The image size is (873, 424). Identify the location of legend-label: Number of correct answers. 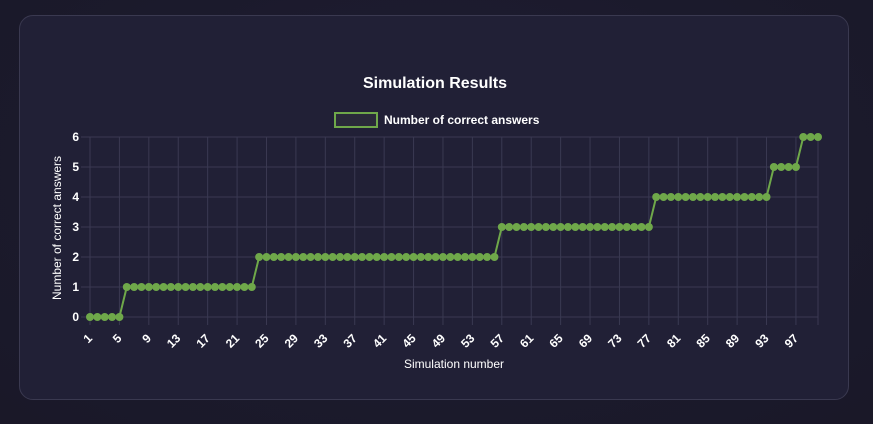
(462, 120).